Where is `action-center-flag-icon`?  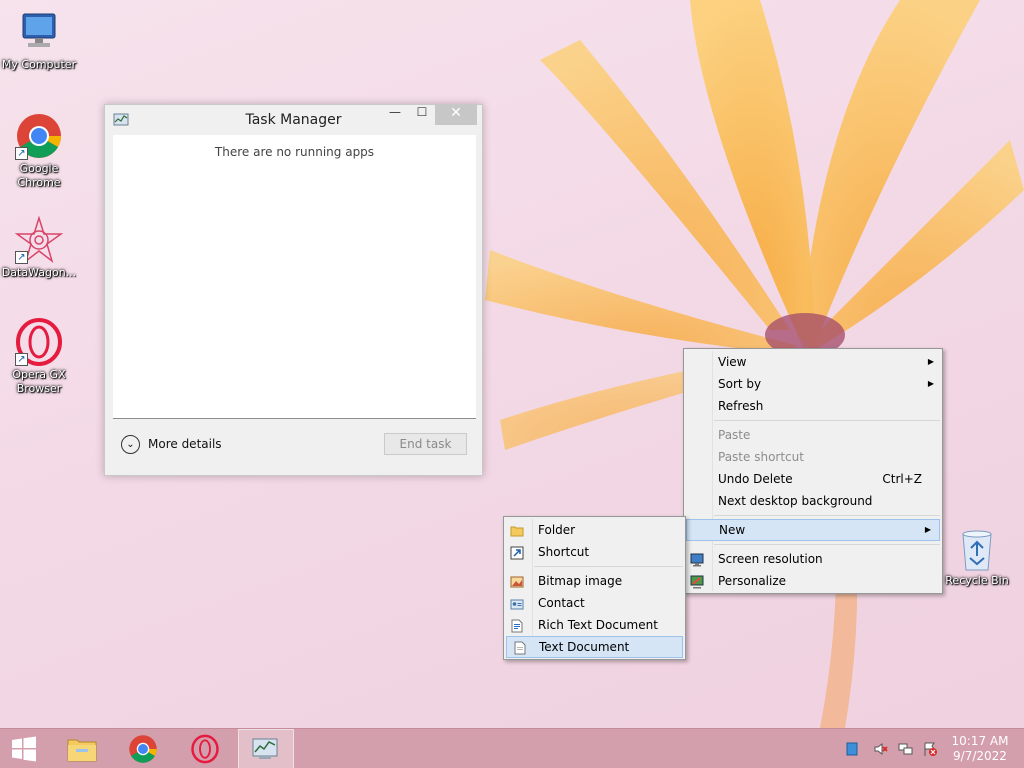 action-center-flag-icon is located at coordinates (852, 749).